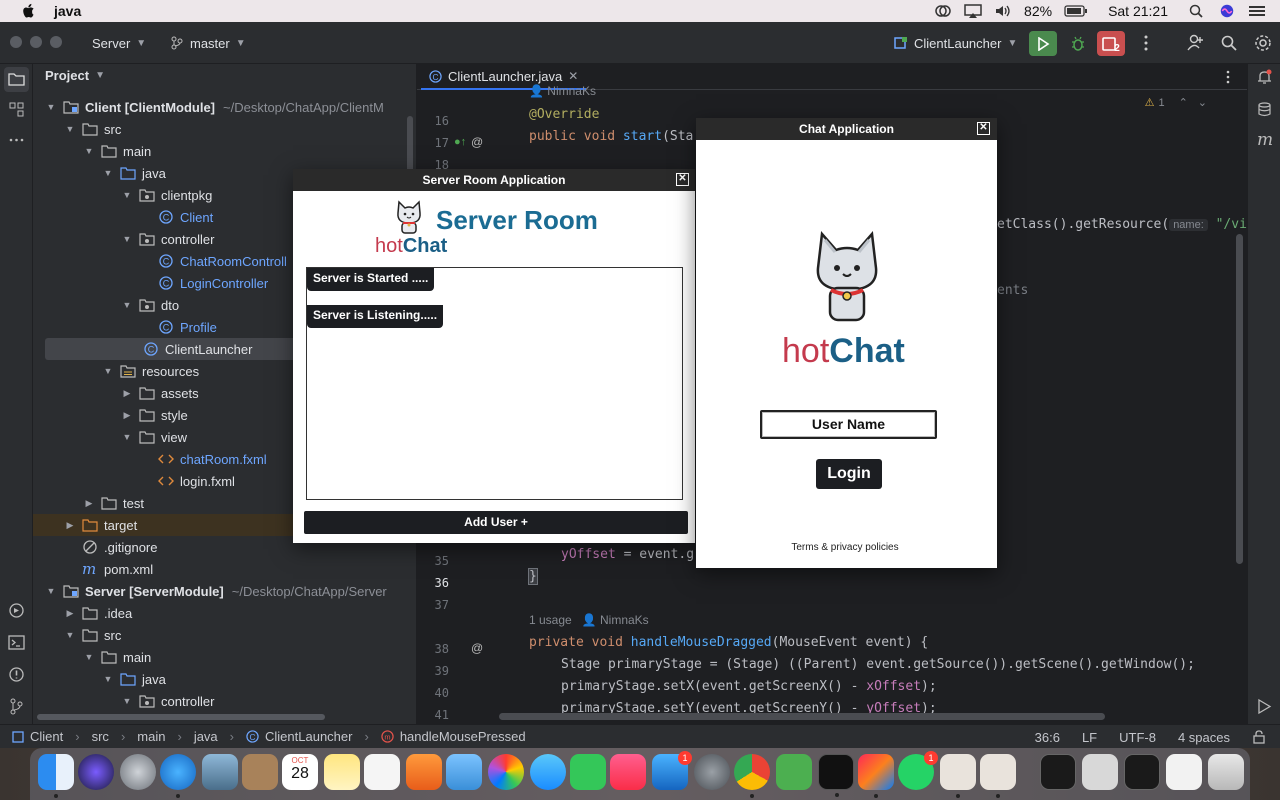  What do you see at coordinates (67, 11) in the screenshot?
I see `active-app-name: java` at bounding box center [67, 11].